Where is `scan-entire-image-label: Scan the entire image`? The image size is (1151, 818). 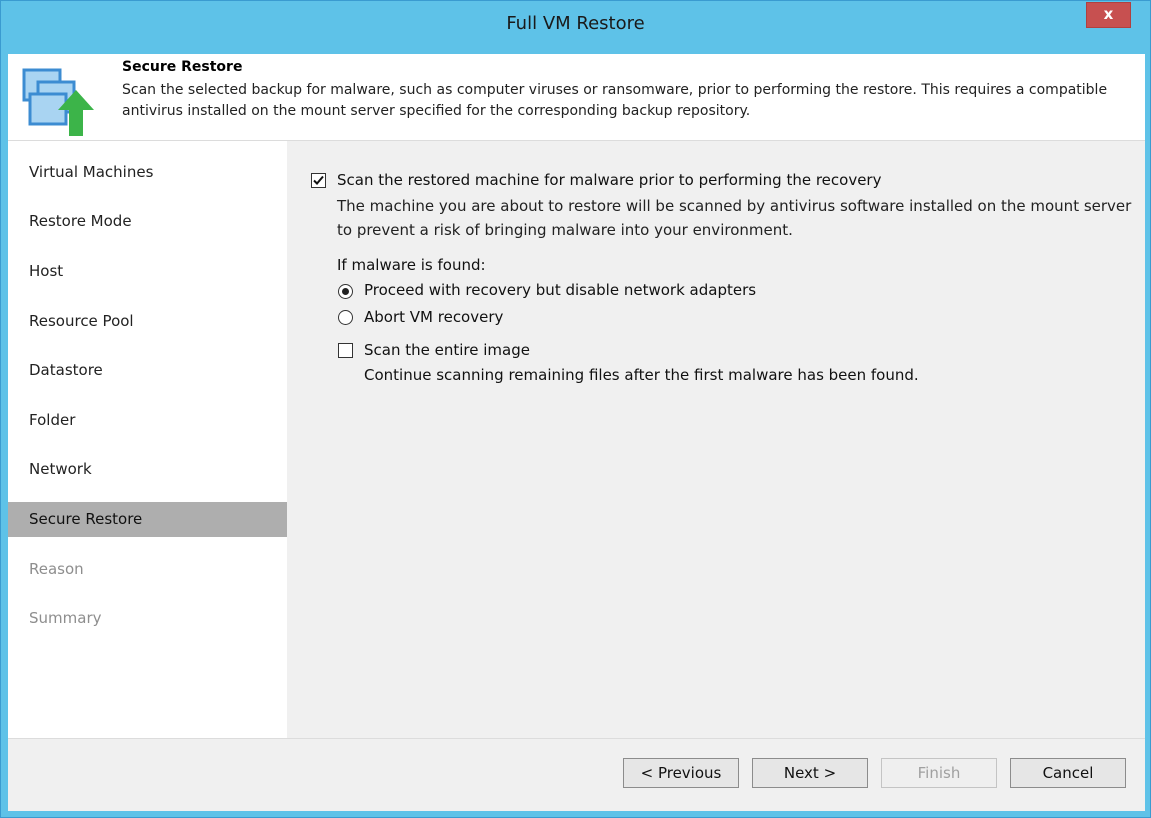 scan-entire-image-label: Scan the entire image is located at coordinates (447, 350).